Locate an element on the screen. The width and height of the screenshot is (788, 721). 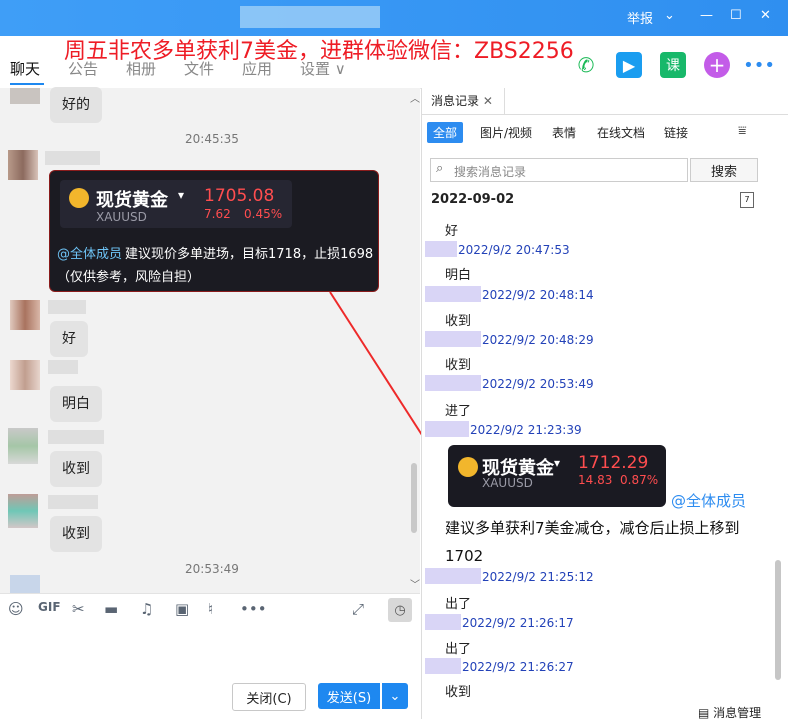
history-message: 进了 is located at coordinates (458, 411).